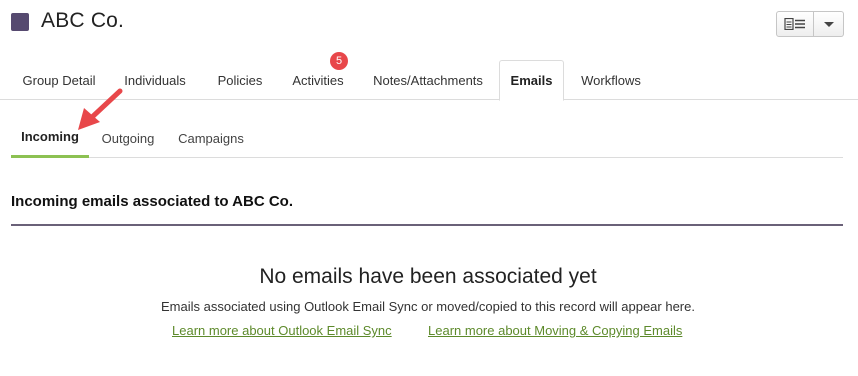 The image size is (858, 376). What do you see at coordinates (318, 80) in the screenshot?
I see `tab-activities-label: Activities` at bounding box center [318, 80].